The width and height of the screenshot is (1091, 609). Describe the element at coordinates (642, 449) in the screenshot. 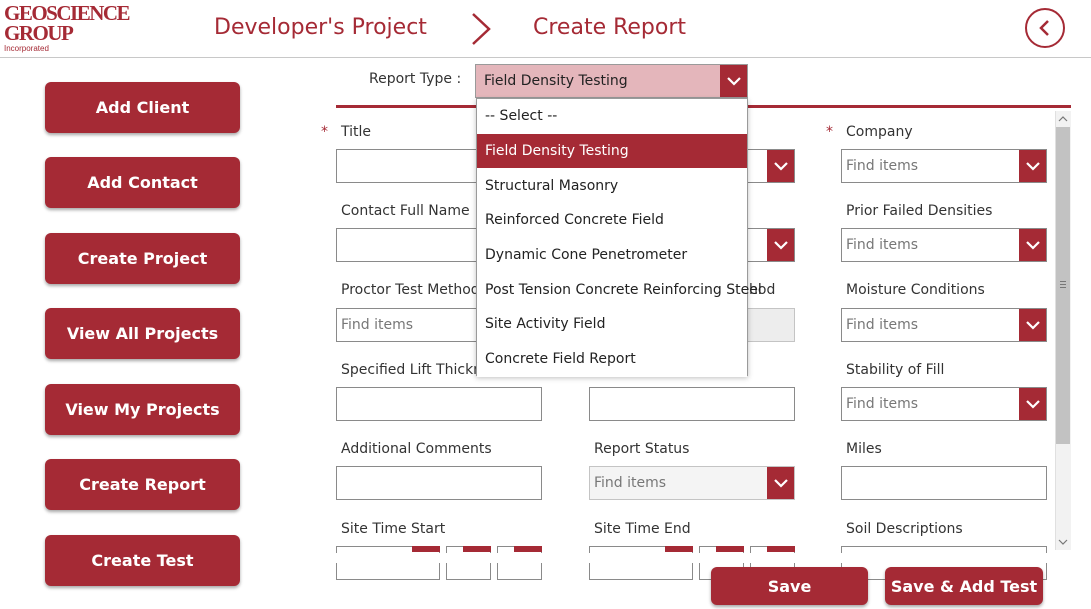

I see `report-status-label: Report Status` at that location.